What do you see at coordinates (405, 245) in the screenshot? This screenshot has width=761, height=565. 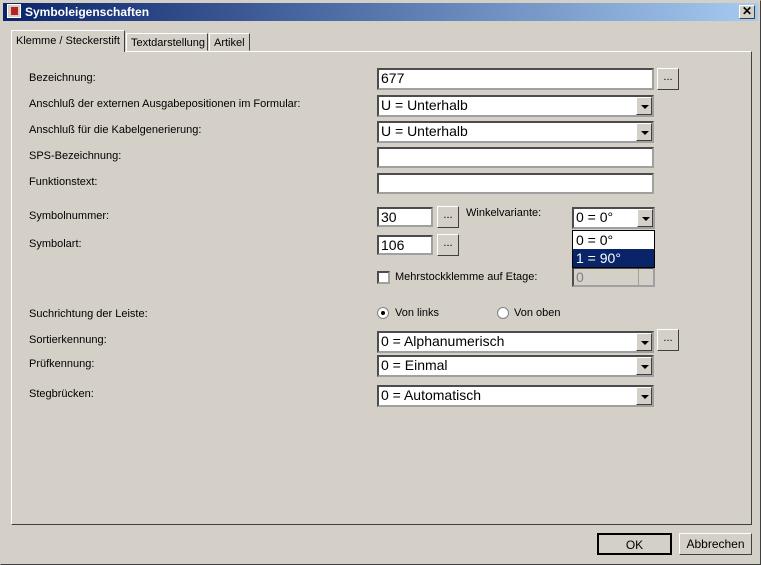 I see `symbolart-input: 106` at bounding box center [405, 245].